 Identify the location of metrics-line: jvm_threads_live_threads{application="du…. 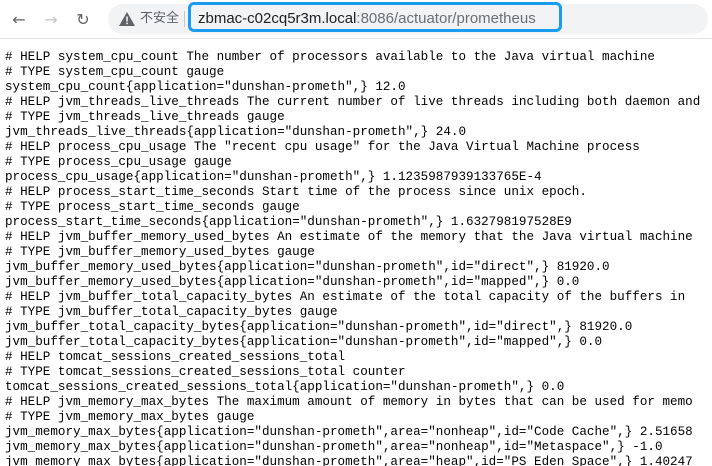
(236, 132).